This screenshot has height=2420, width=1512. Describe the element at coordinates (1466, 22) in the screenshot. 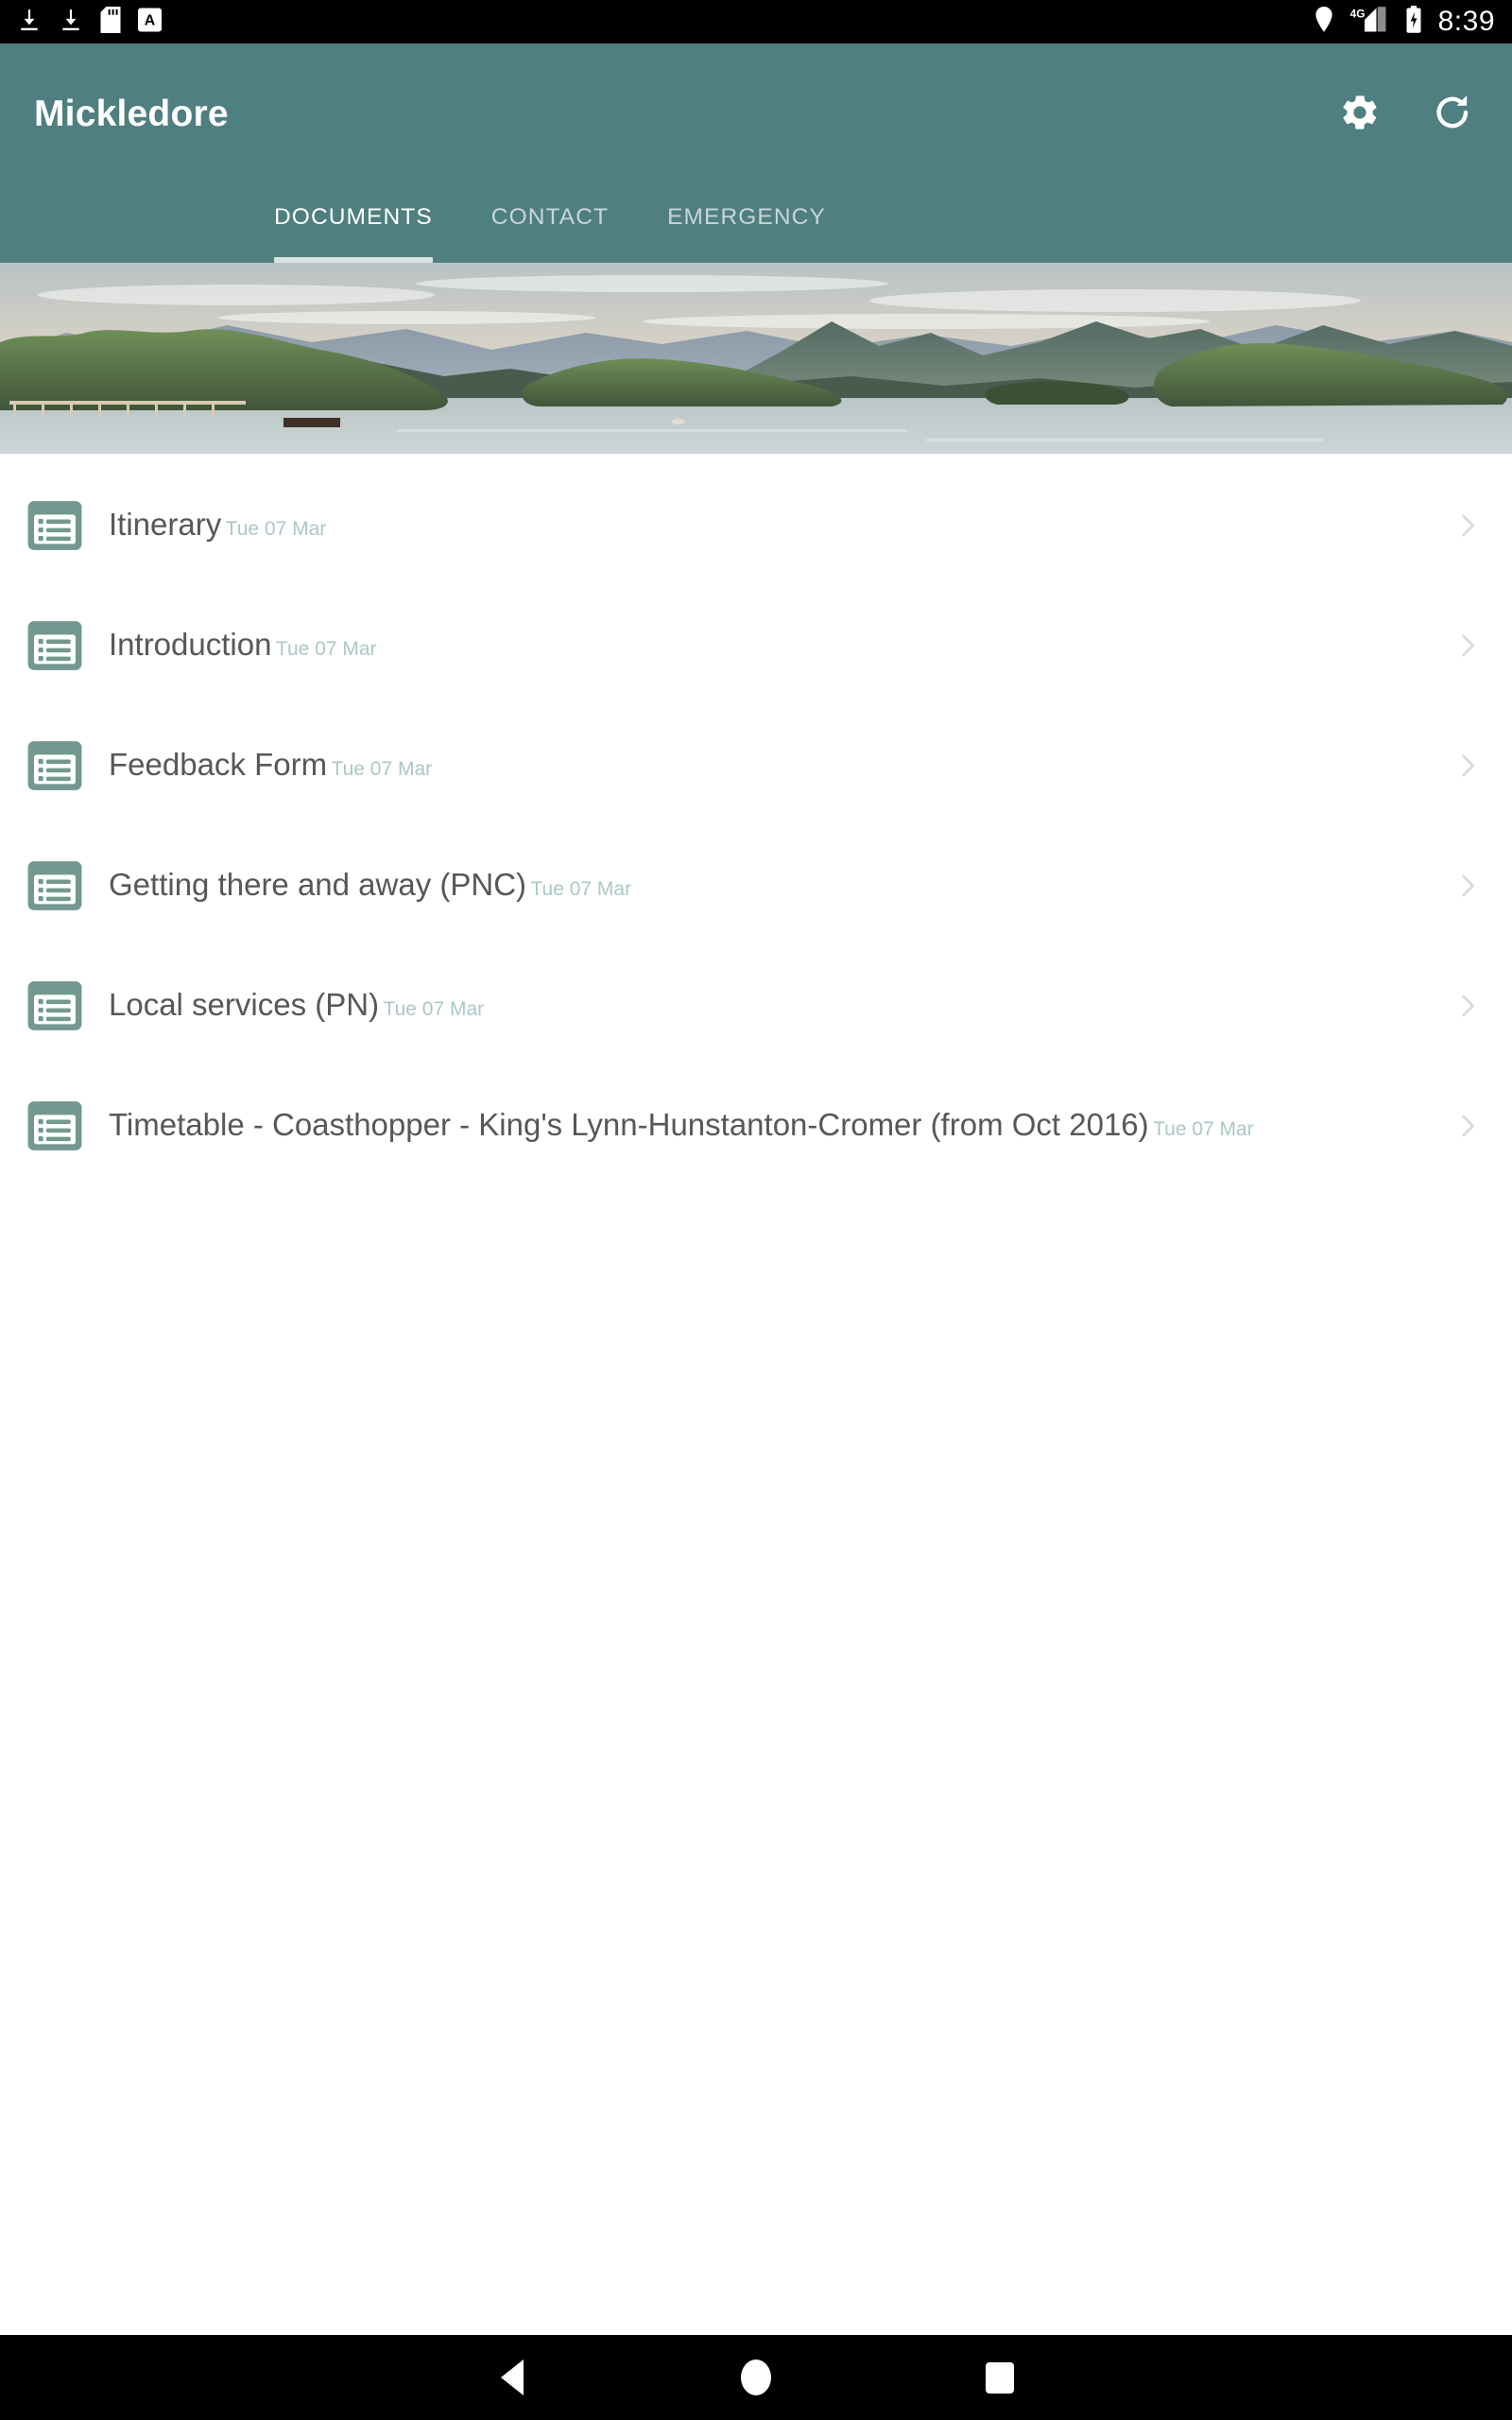

I see `status-bar-clock: 8:39` at that location.